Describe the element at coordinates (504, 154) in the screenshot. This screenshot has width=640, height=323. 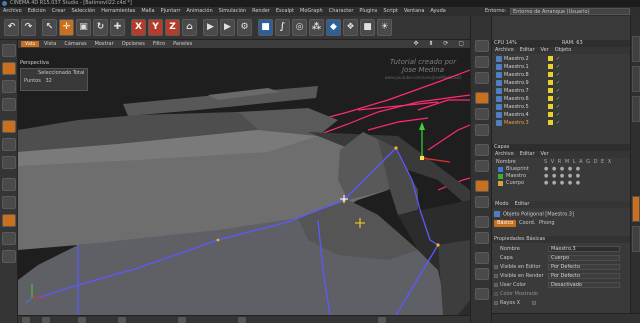
I see `layers-menu-archivo: Archivo` at that location.